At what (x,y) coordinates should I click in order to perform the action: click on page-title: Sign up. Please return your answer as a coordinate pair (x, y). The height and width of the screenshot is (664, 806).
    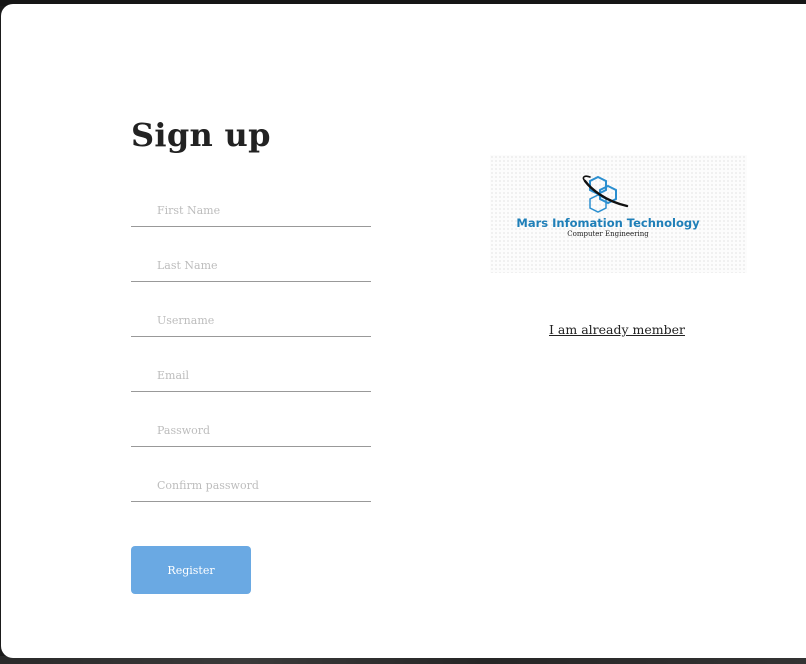
    Looking at the image, I should click on (201, 135).